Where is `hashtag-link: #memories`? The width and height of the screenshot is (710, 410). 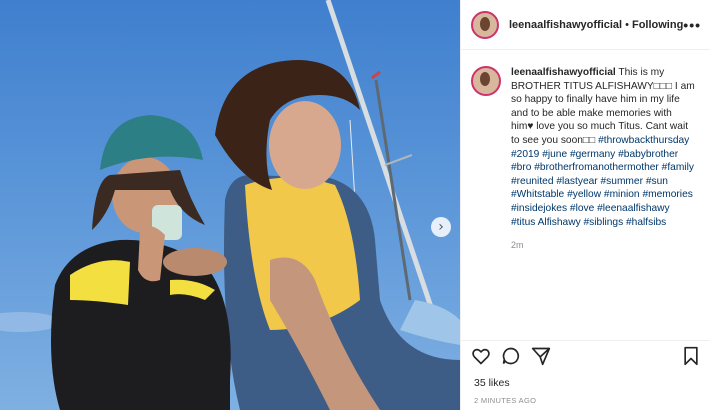
hashtag-link: #memories is located at coordinates (667, 194).